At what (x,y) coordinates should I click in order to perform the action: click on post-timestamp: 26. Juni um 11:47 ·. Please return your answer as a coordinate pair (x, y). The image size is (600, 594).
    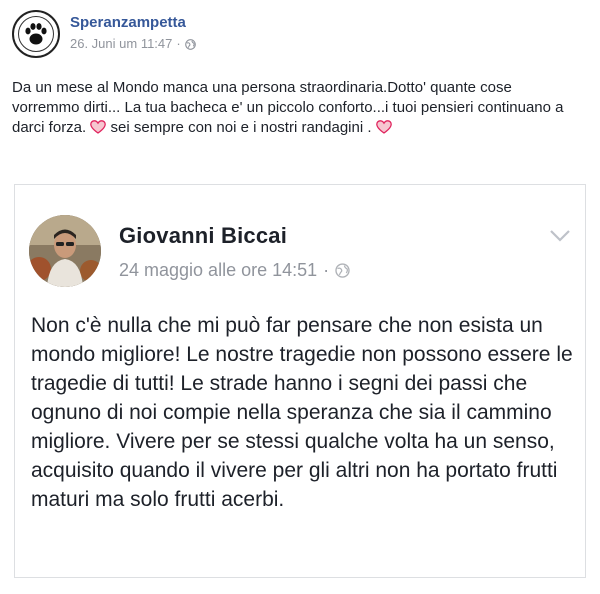
    Looking at the image, I should click on (133, 44).